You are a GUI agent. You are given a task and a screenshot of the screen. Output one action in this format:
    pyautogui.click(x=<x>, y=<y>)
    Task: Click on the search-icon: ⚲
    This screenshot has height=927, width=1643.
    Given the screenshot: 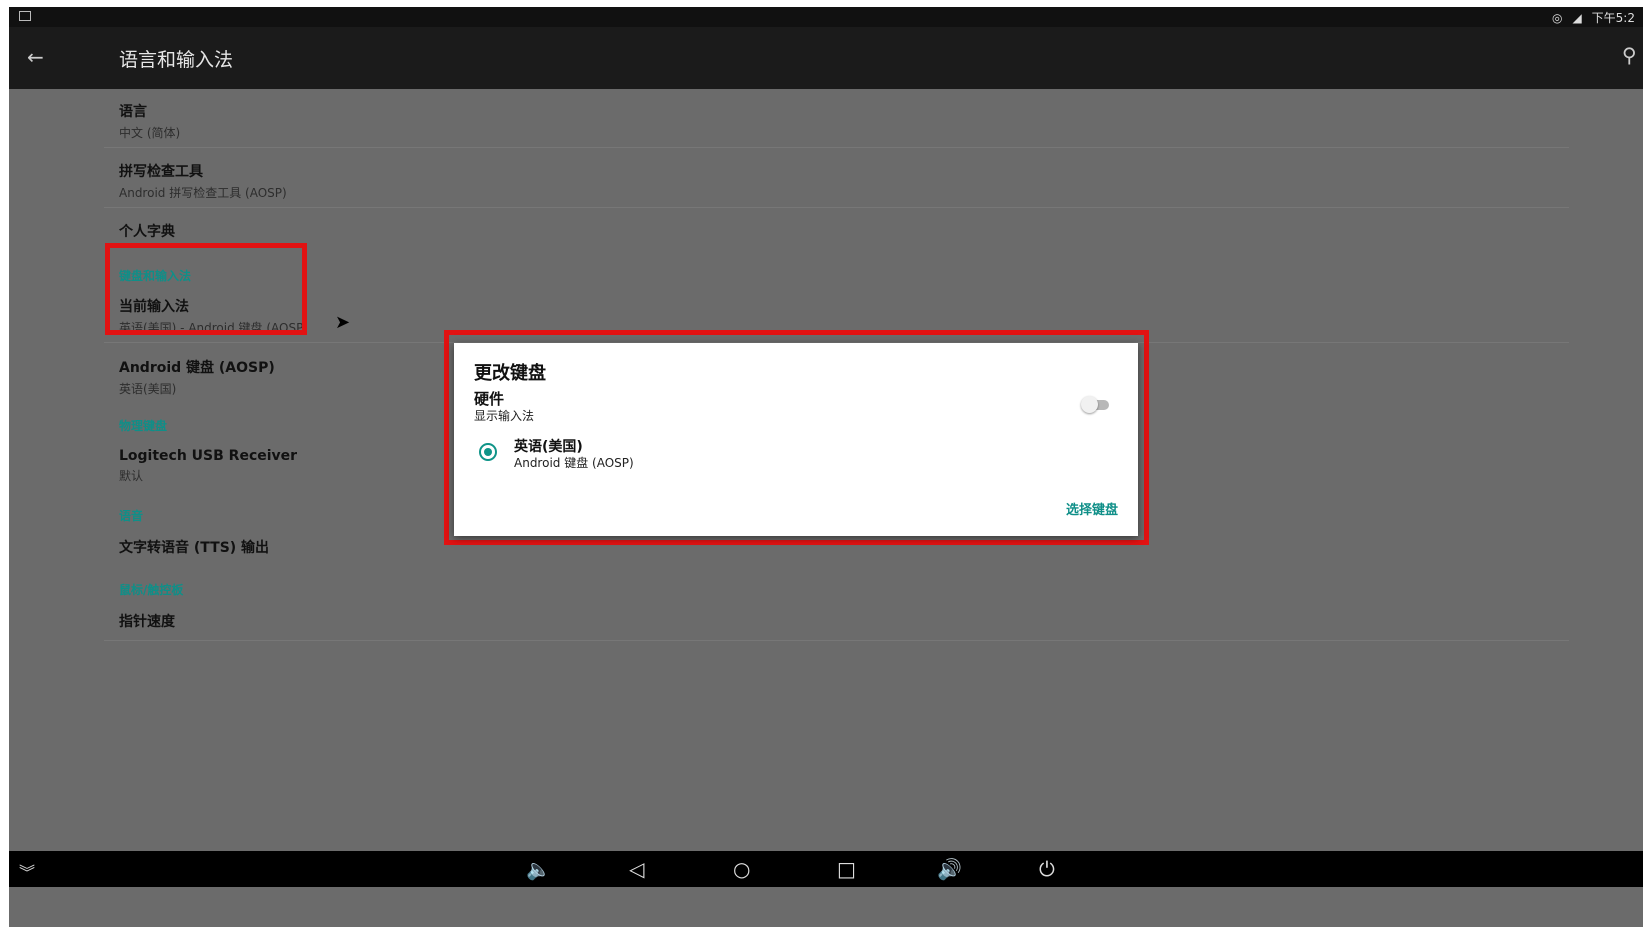 What is the action you would take?
    pyautogui.click(x=1629, y=55)
    